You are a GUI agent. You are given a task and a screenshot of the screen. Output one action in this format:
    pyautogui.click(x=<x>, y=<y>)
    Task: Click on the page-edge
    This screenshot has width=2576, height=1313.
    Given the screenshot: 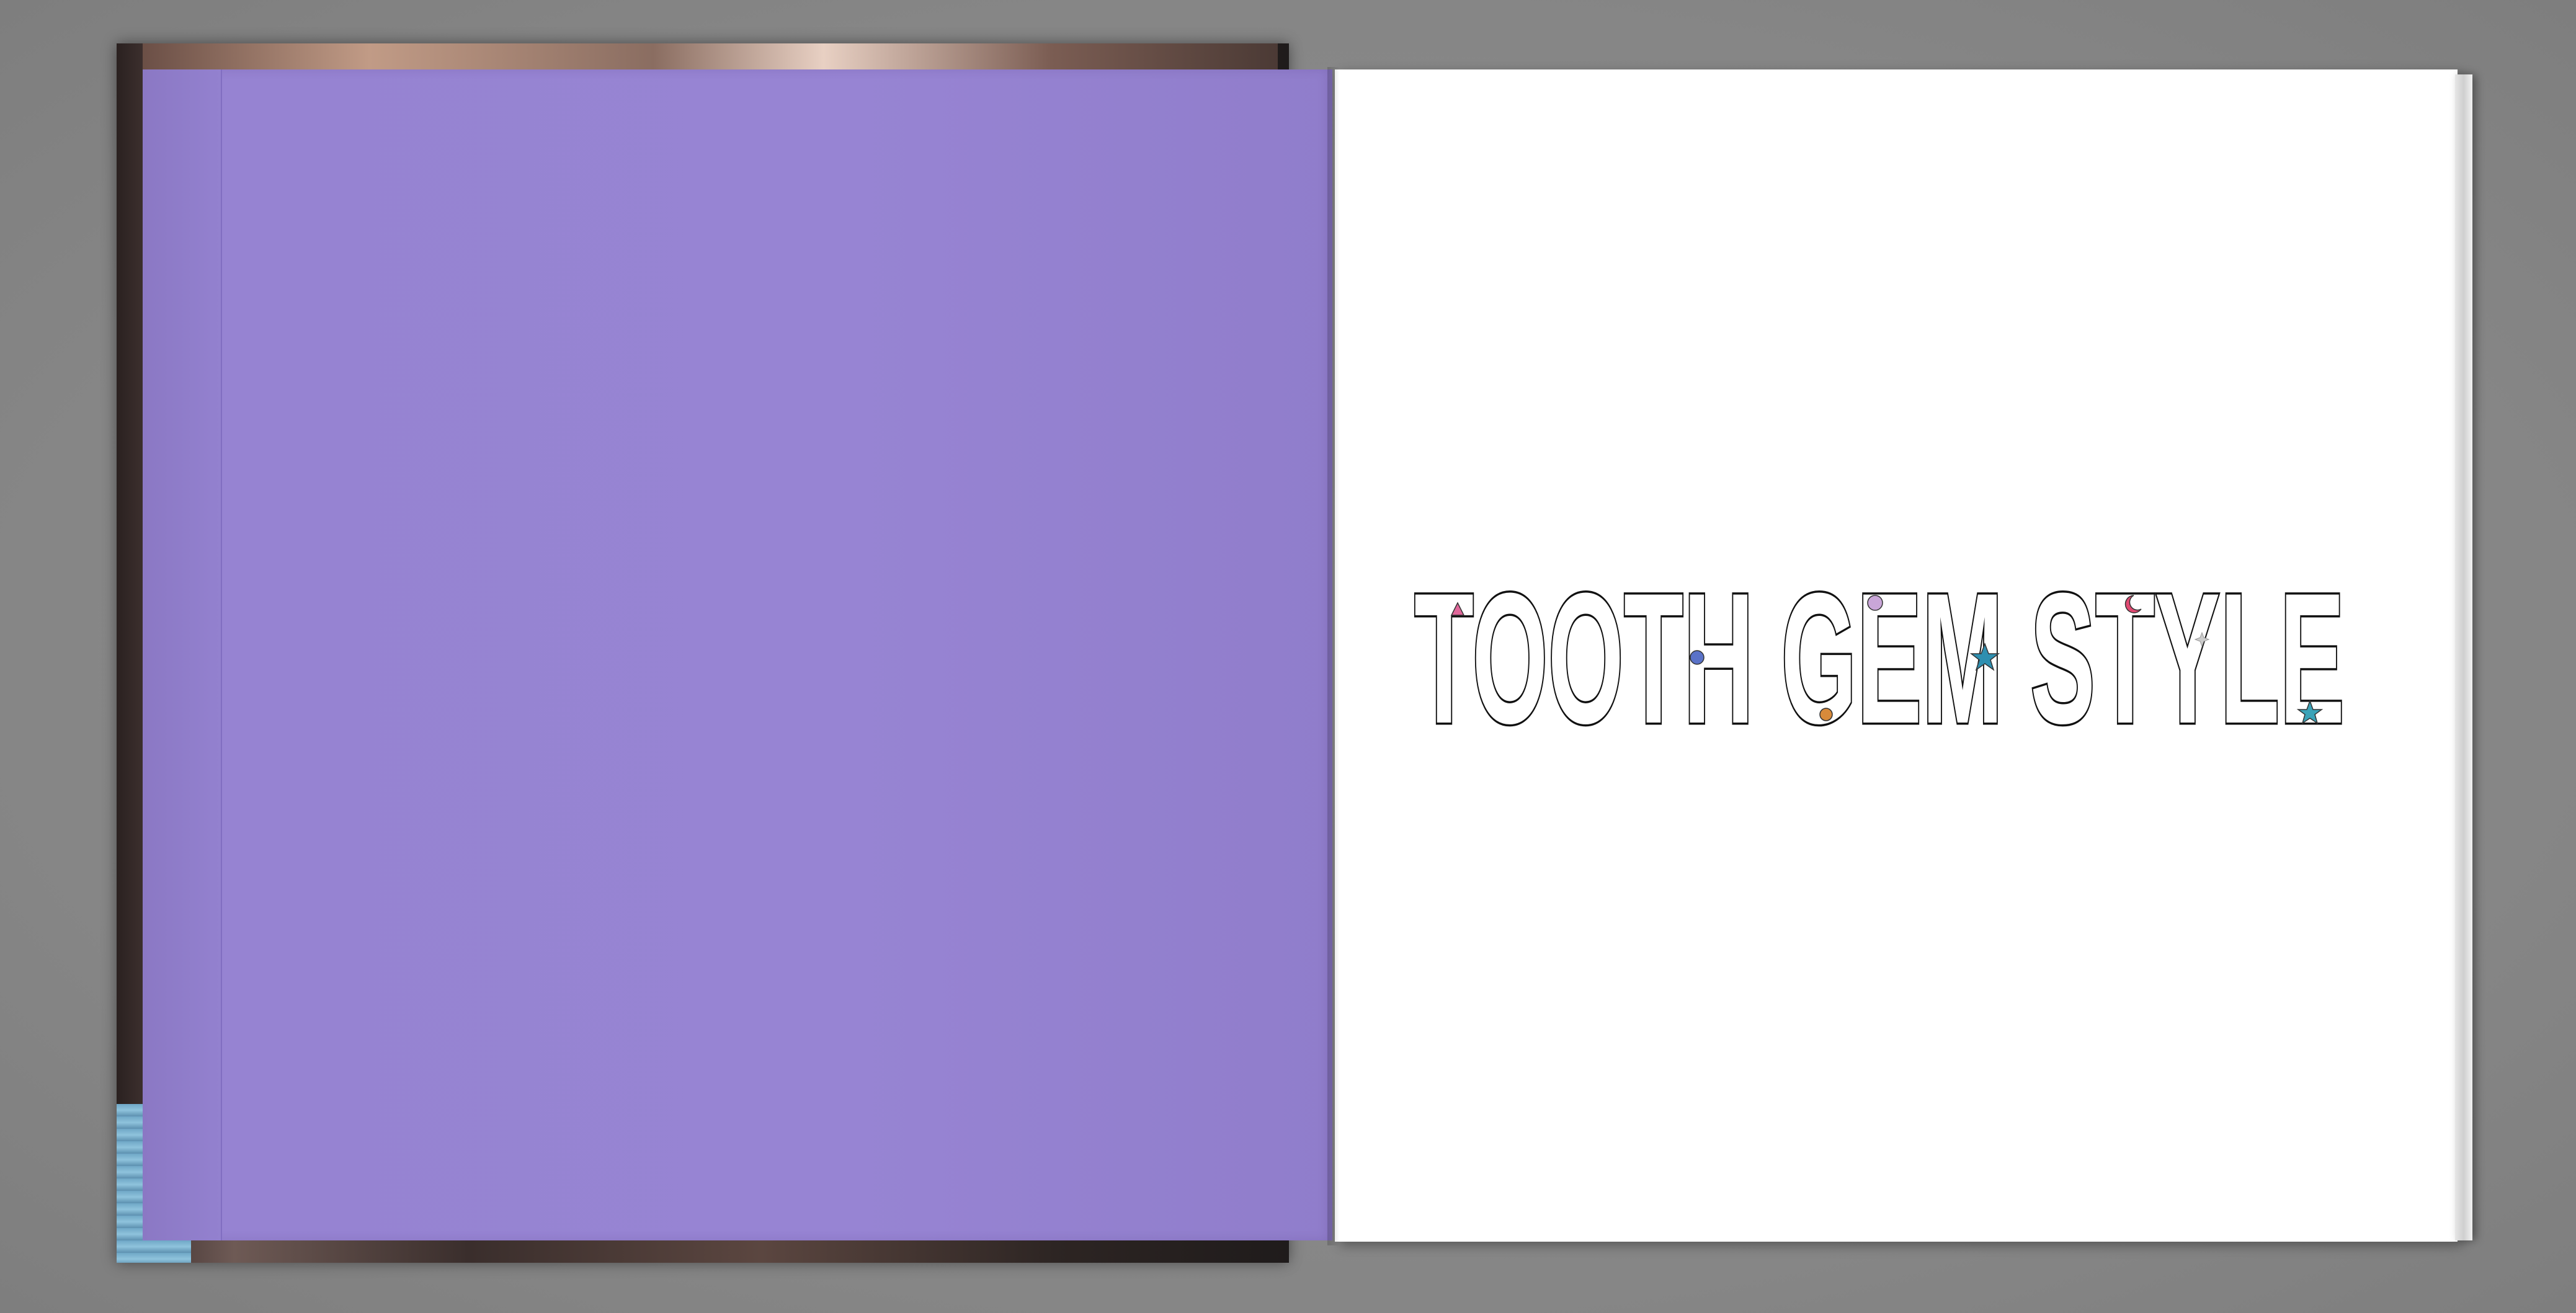 What is the action you would take?
    pyautogui.click(x=2463, y=657)
    